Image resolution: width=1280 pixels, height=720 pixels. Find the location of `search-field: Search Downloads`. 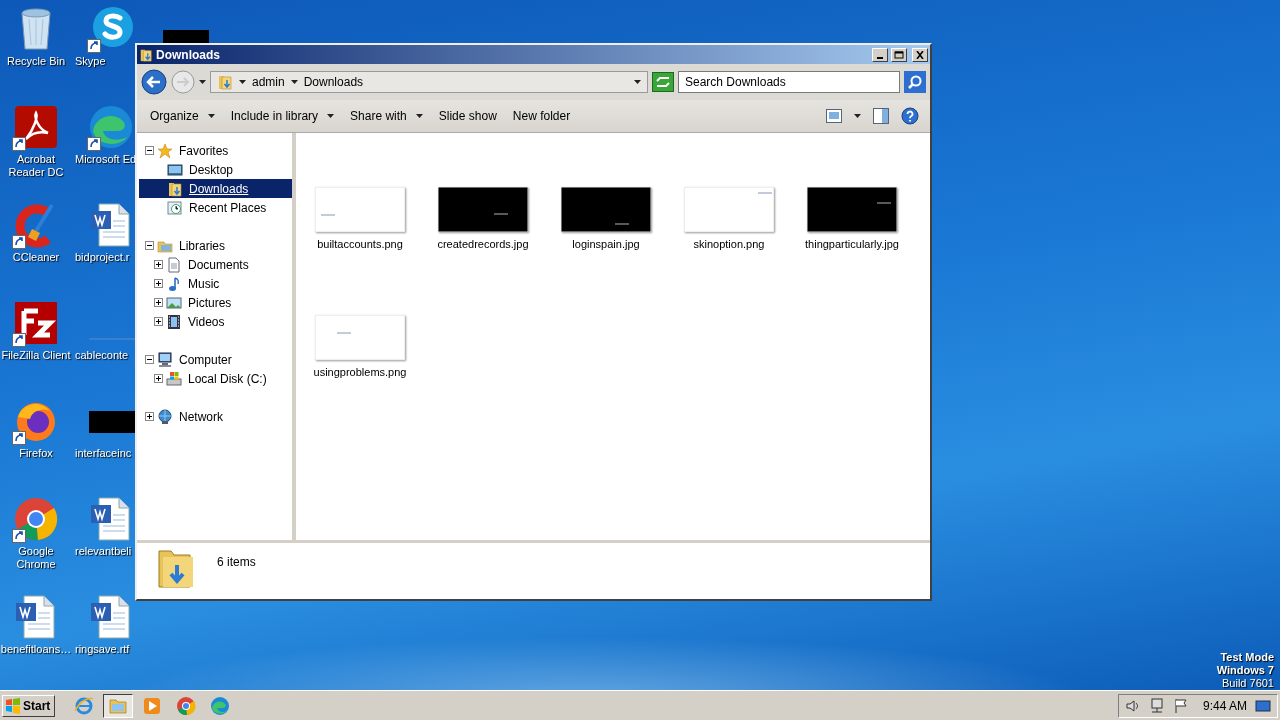

search-field: Search Downloads is located at coordinates (789, 82).